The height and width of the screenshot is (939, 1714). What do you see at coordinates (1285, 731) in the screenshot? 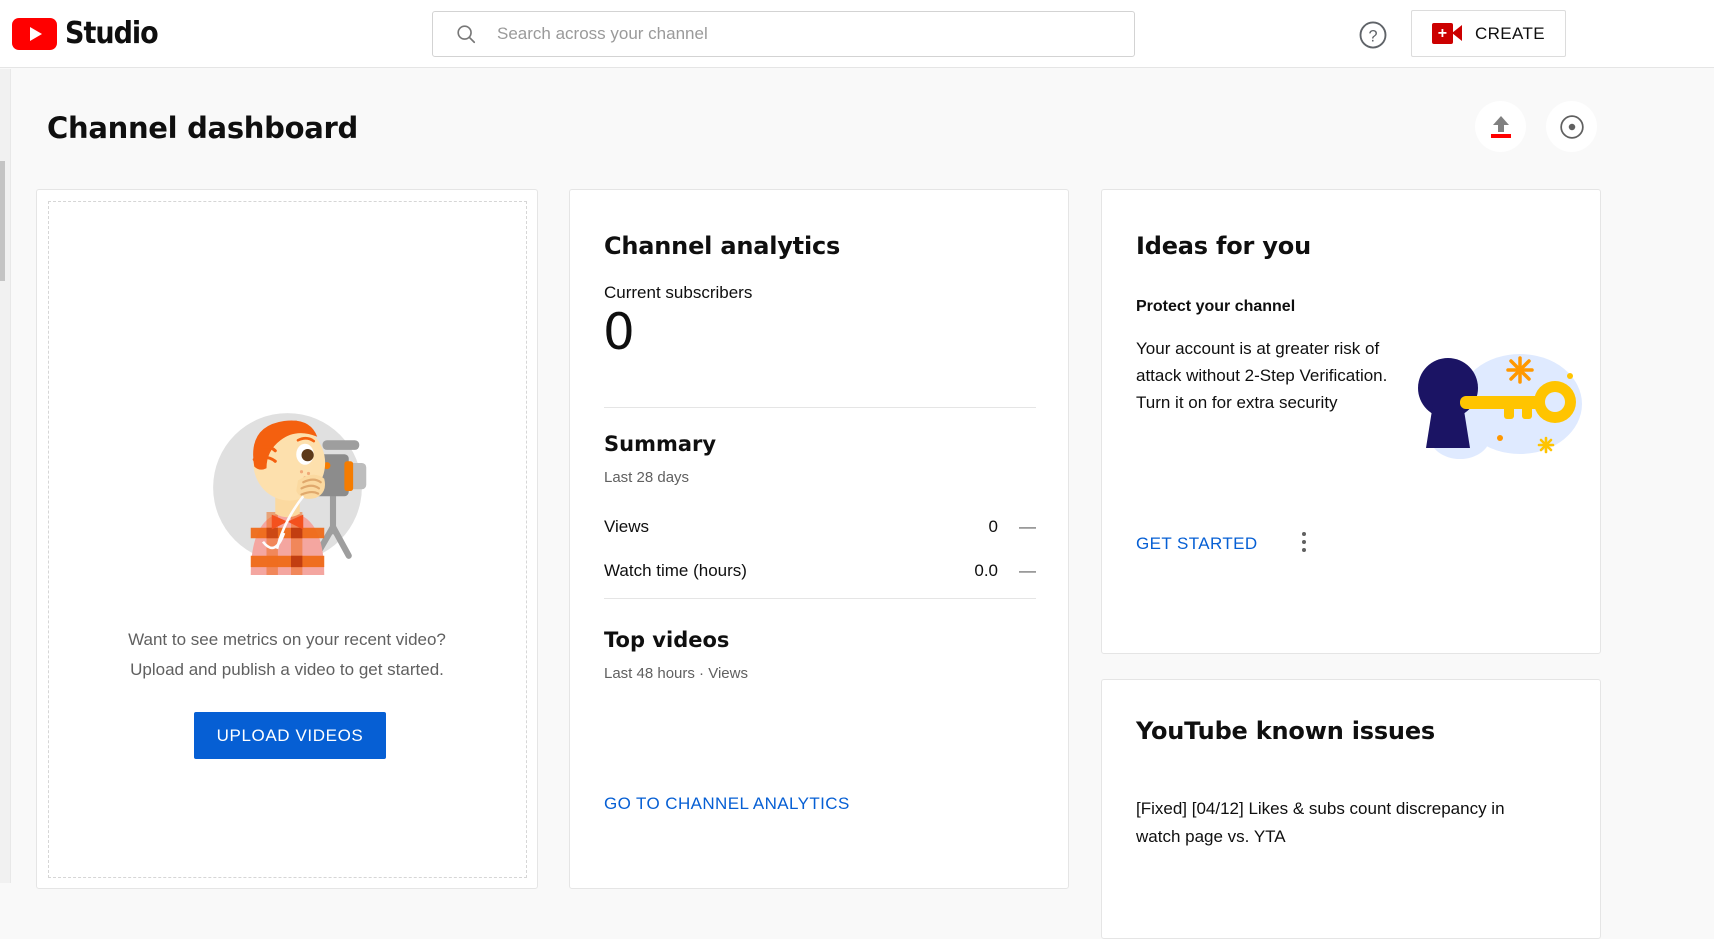
I see `known-issues-title: YouTube known issues` at bounding box center [1285, 731].